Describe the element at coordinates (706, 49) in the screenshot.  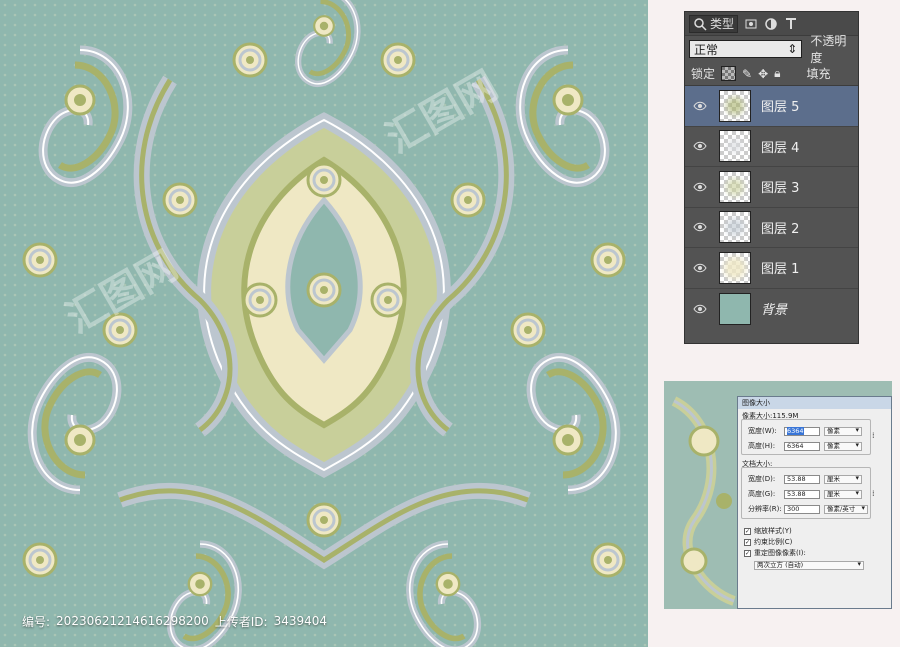
I see `blend-mode-value: 正常` at that location.